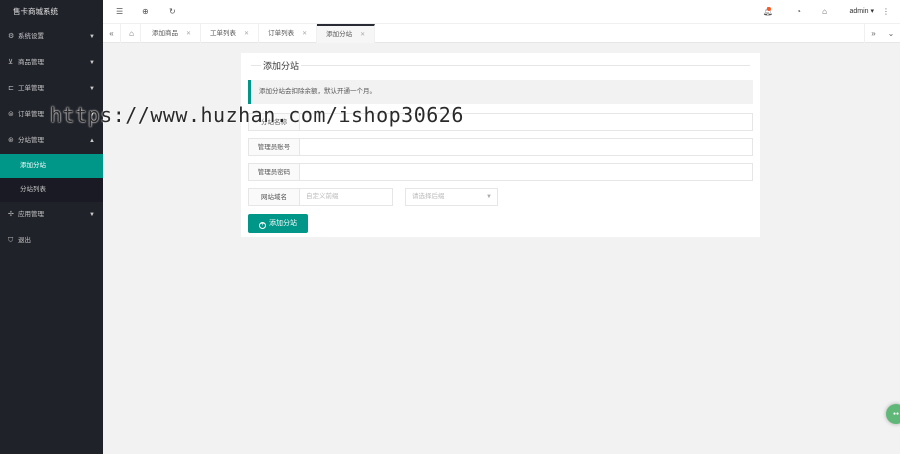 This screenshot has height=454, width=900. What do you see at coordinates (262, 225) in the screenshot?
I see `plus-circle-icon: +` at bounding box center [262, 225].